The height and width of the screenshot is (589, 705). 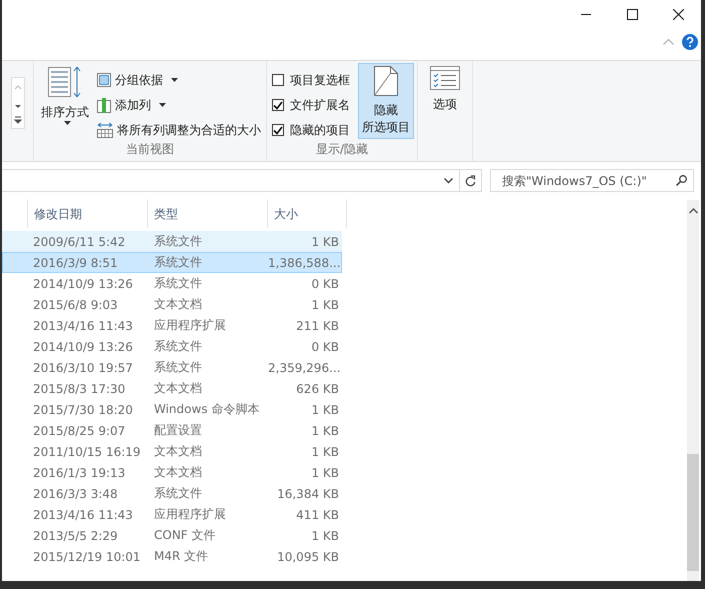 What do you see at coordinates (445, 78) in the screenshot?
I see `options-icon` at bounding box center [445, 78].